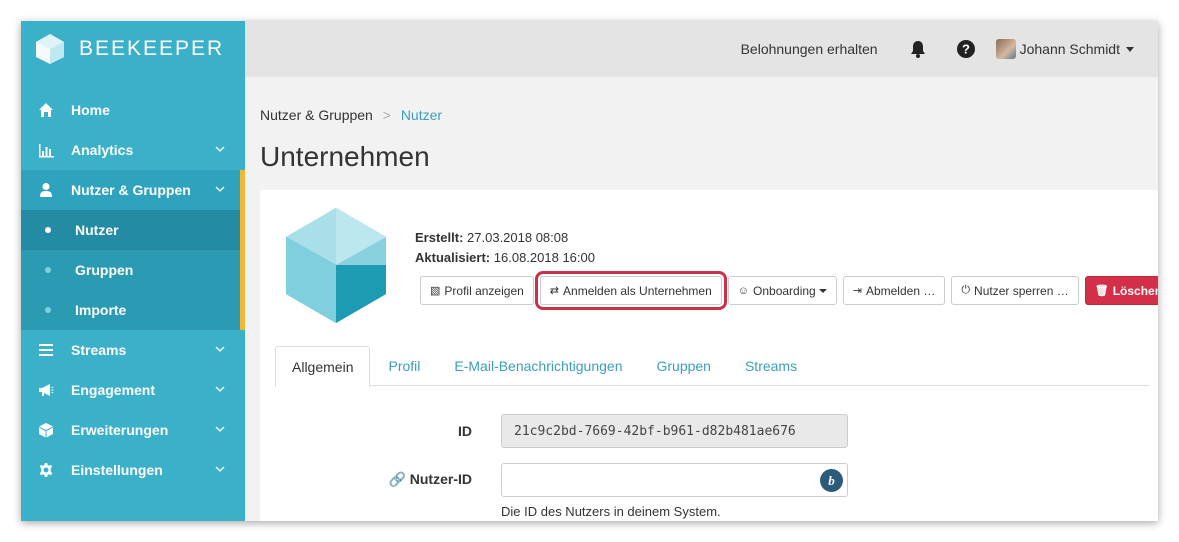  Describe the element at coordinates (113, 390) in the screenshot. I see `sidebar-item-label: Engagement` at that location.